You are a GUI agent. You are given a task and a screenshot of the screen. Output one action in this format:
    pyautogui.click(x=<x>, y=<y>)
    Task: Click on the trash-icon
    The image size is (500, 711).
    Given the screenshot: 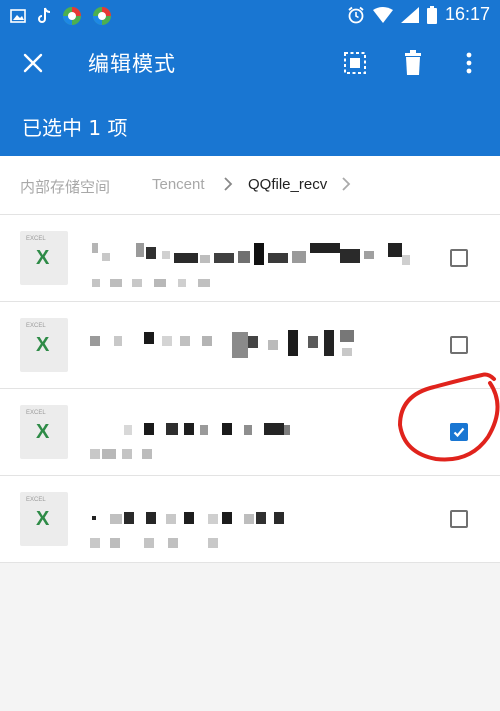 What is the action you would take?
    pyautogui.click(x=413, y=62)
    